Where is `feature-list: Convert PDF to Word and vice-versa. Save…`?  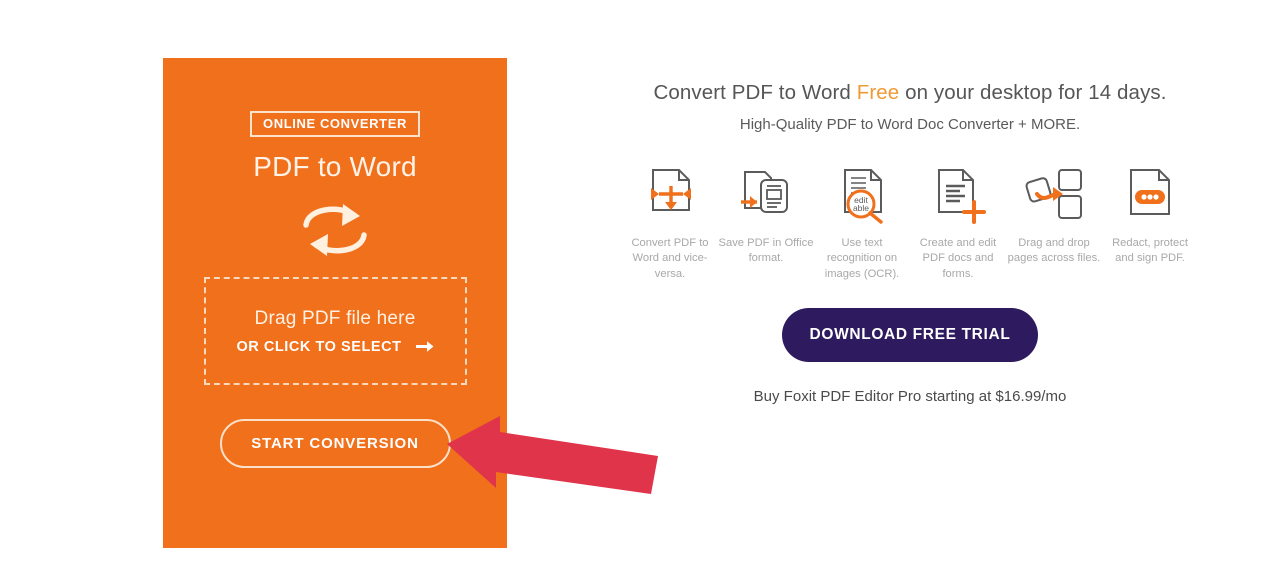
feature-list: Convert PDF to Word and vice-versa. Save… is located at coordinates (910, 223).